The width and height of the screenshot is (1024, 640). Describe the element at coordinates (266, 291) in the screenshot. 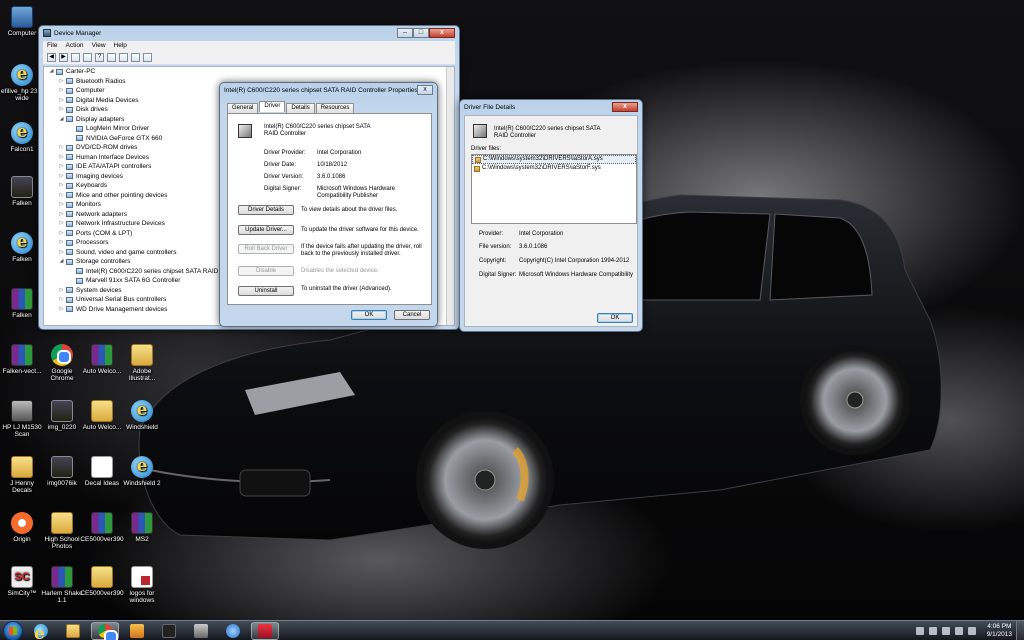

I see `uninstall-button: Uninstall` at that location.